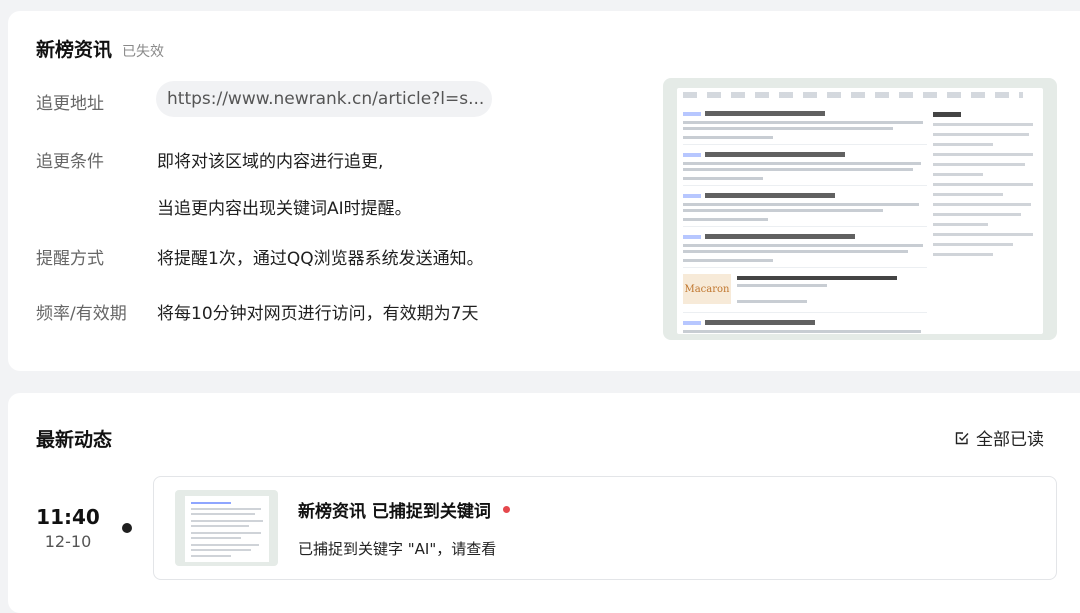 The width and height of the screenshot is (1080, 613). I want to click on event-title-row: 新榜资讯 已捕捉到关键词, so click(404, 509).